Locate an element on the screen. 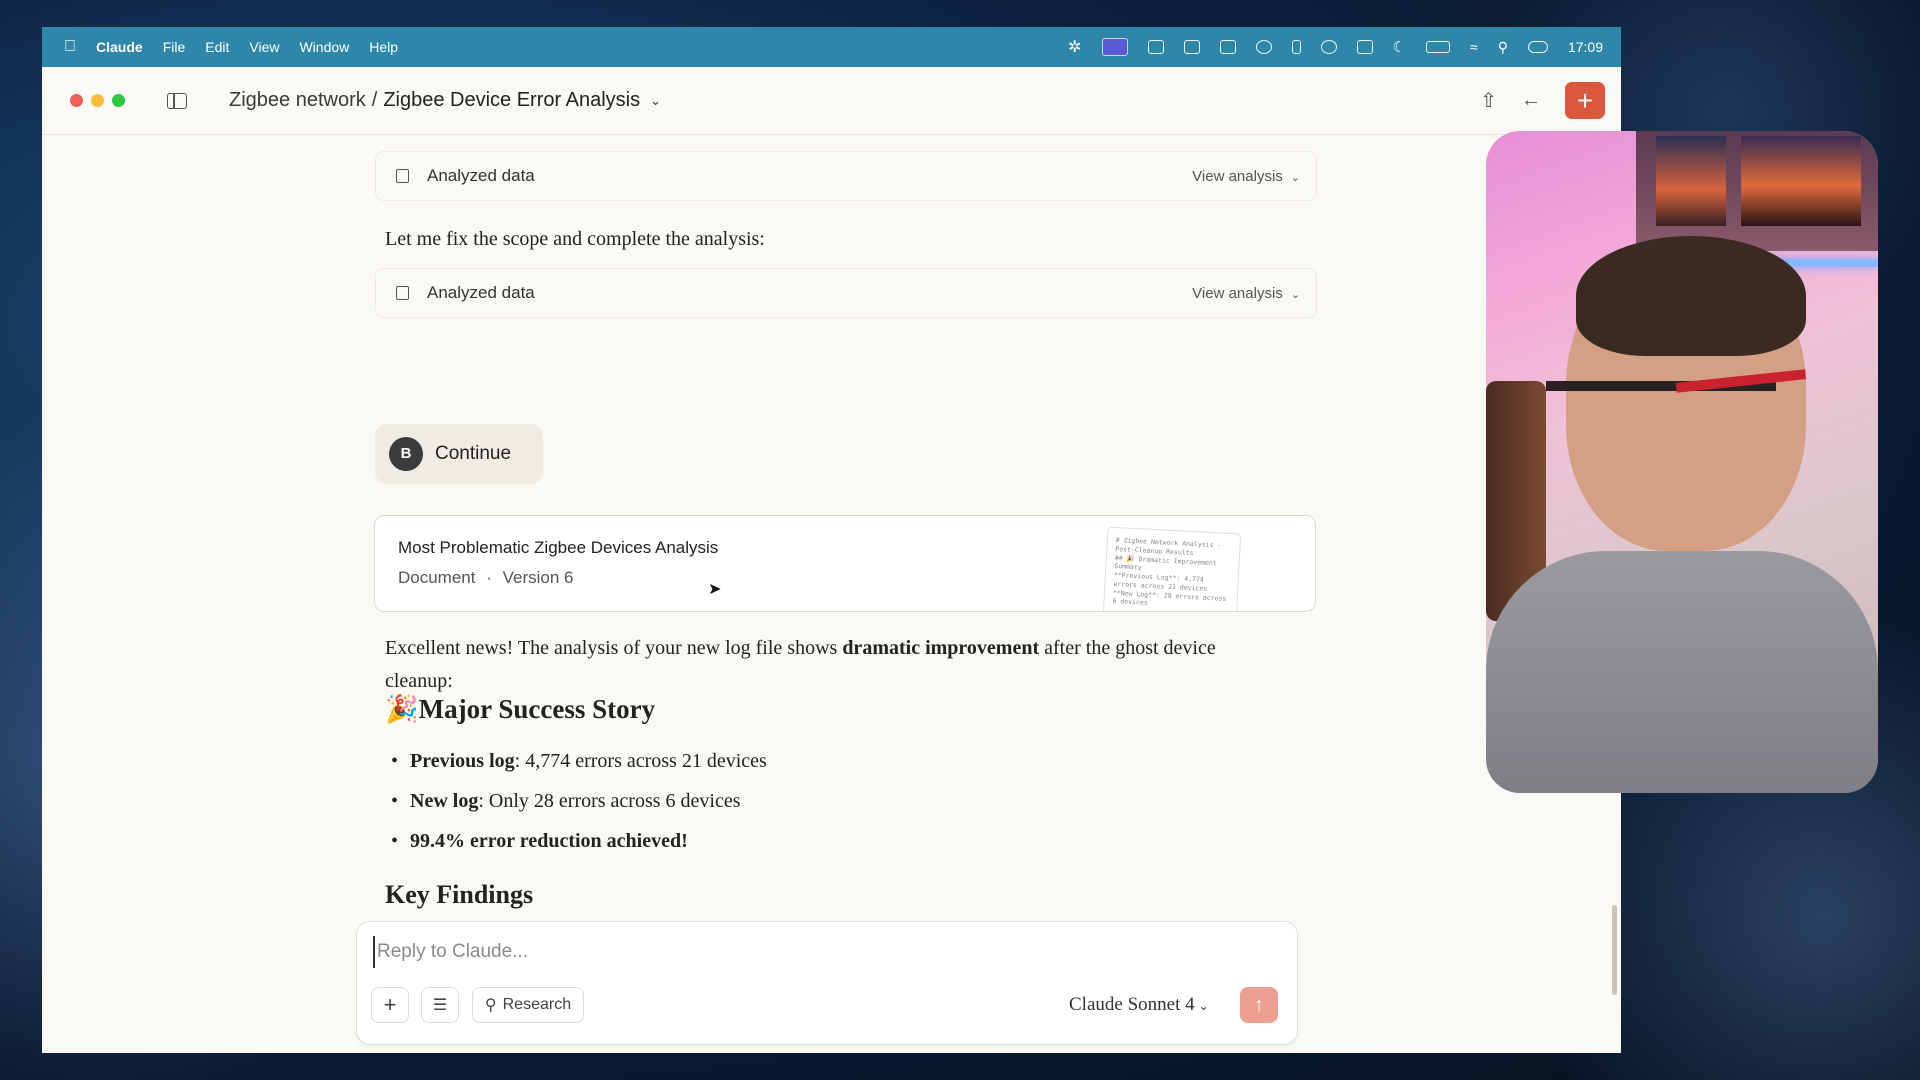 The height and width of the screenshot is (1080, 1920). person-icon is located at coordinates (1227, 47).